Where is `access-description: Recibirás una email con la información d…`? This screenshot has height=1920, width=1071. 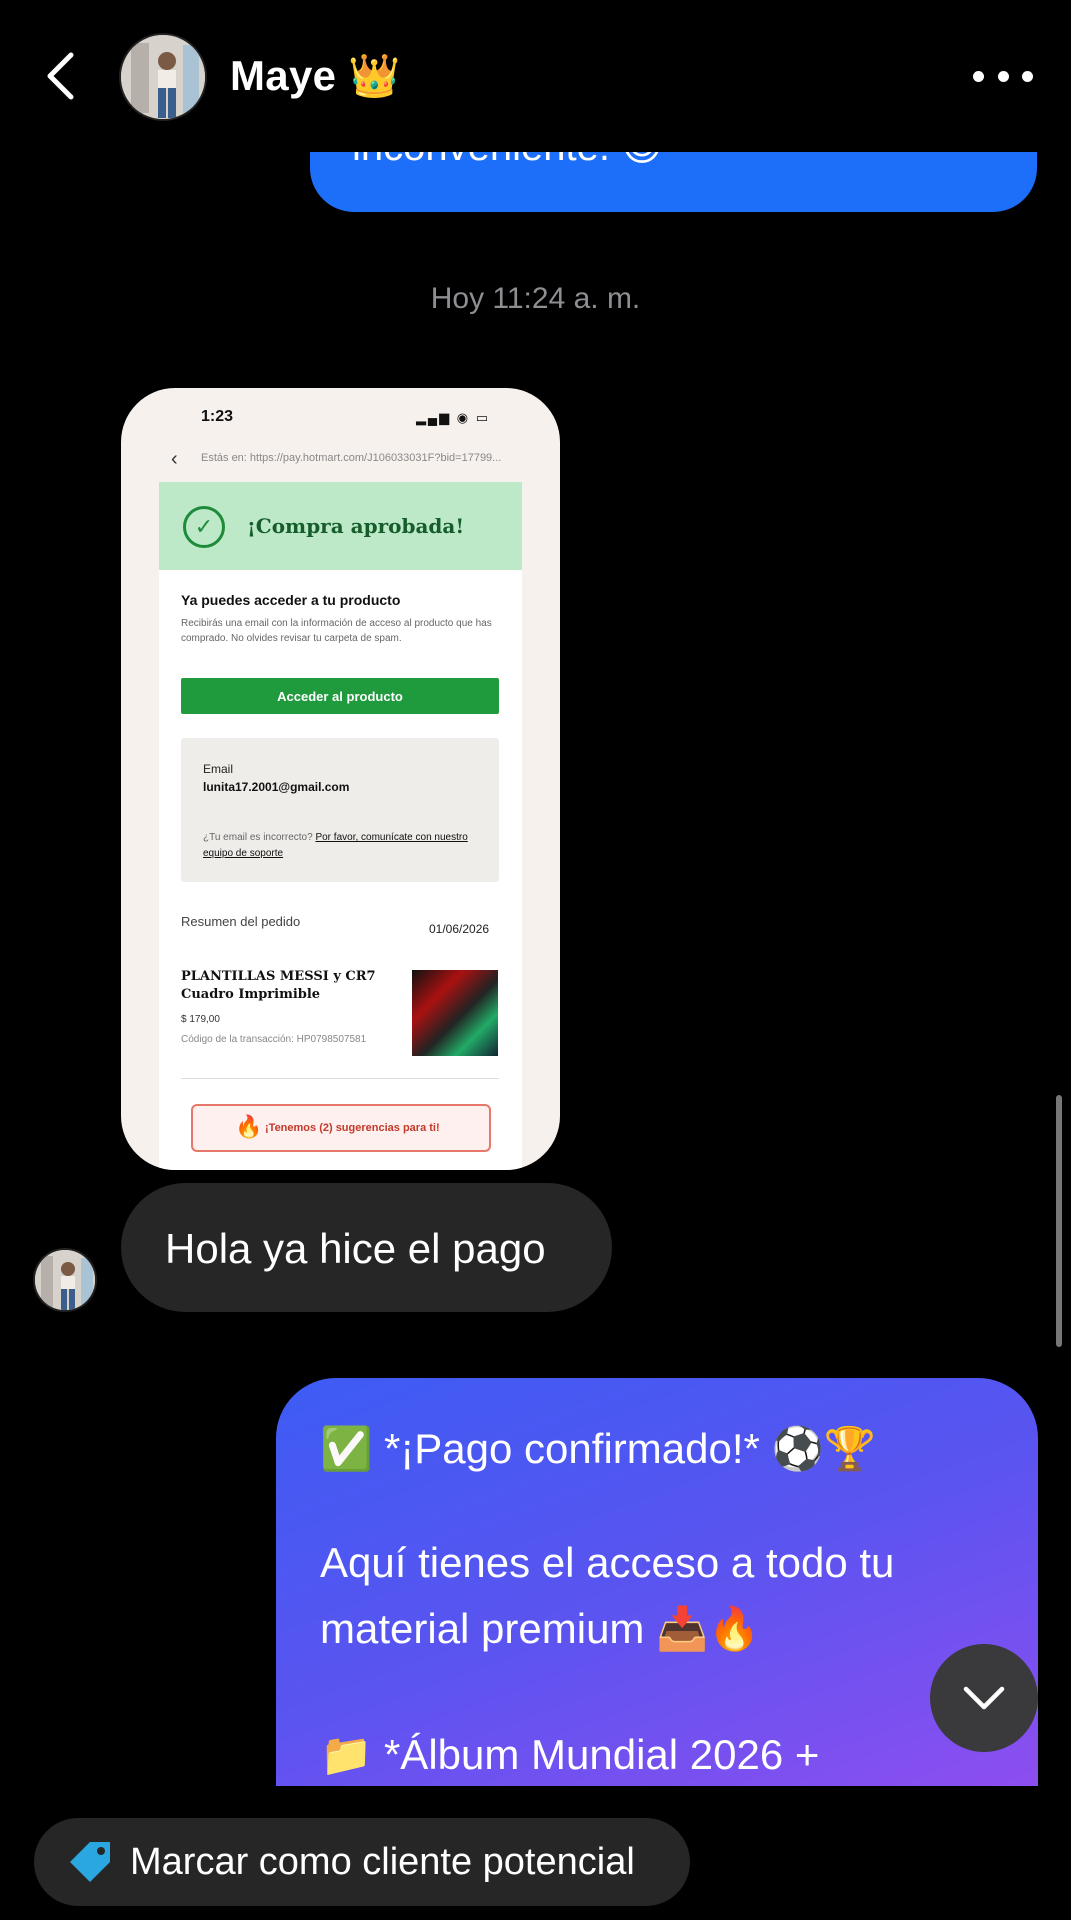
access-description: Recibirás una email con la información d… is located at coordinates (336, 631).